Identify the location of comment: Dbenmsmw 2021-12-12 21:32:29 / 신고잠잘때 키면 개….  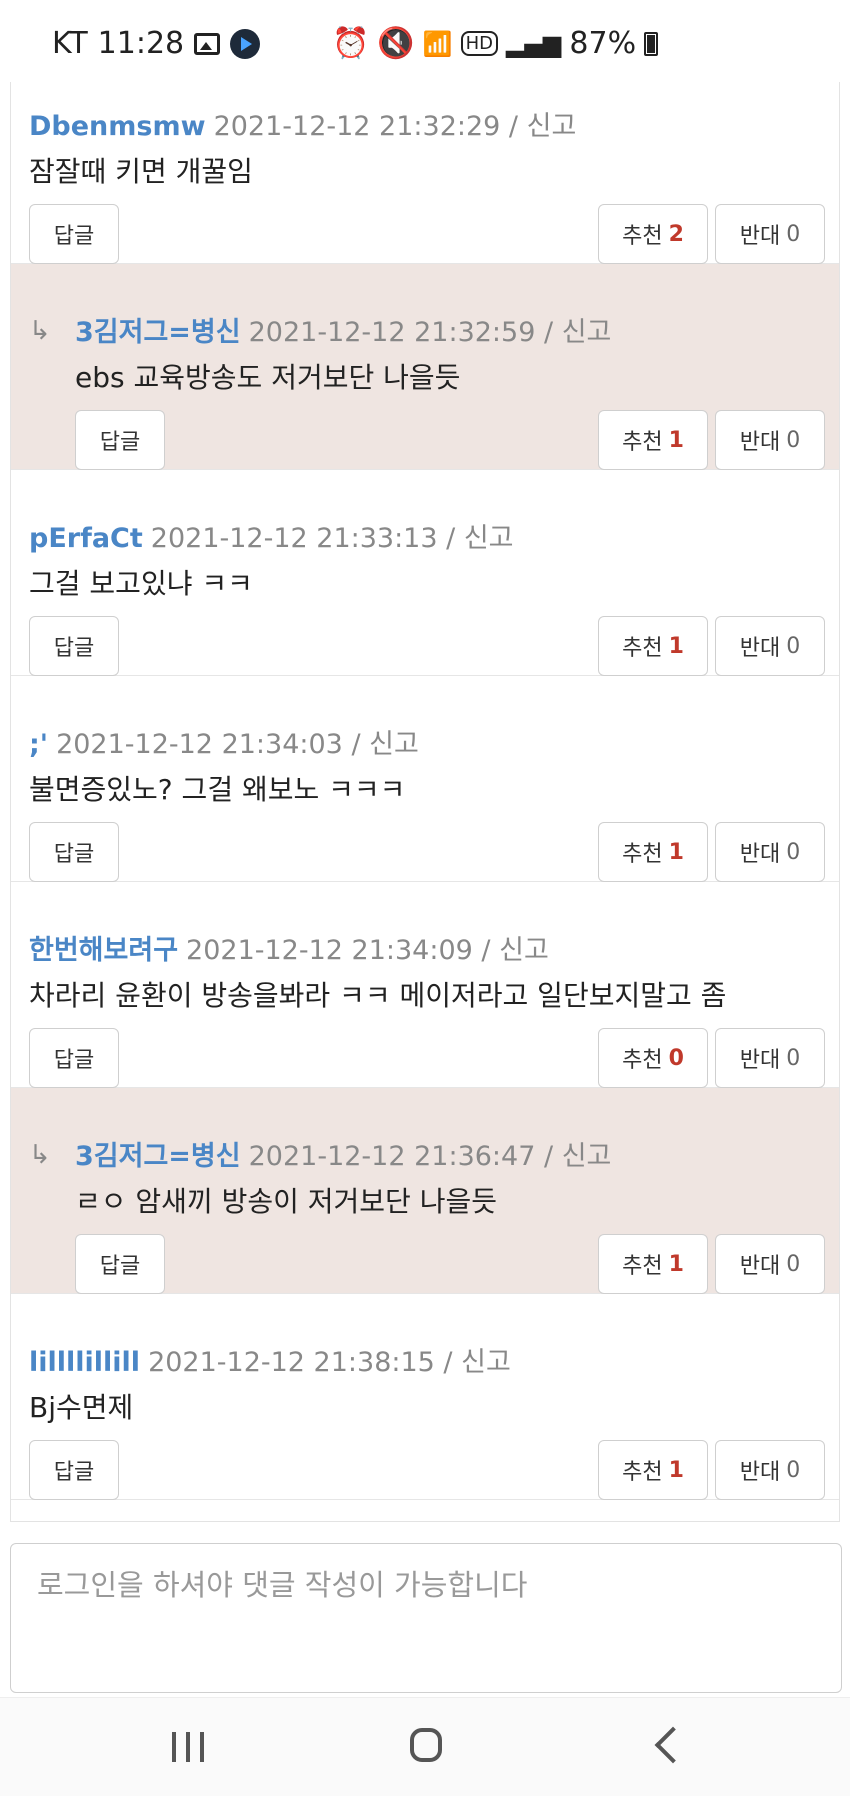
(425, 173).